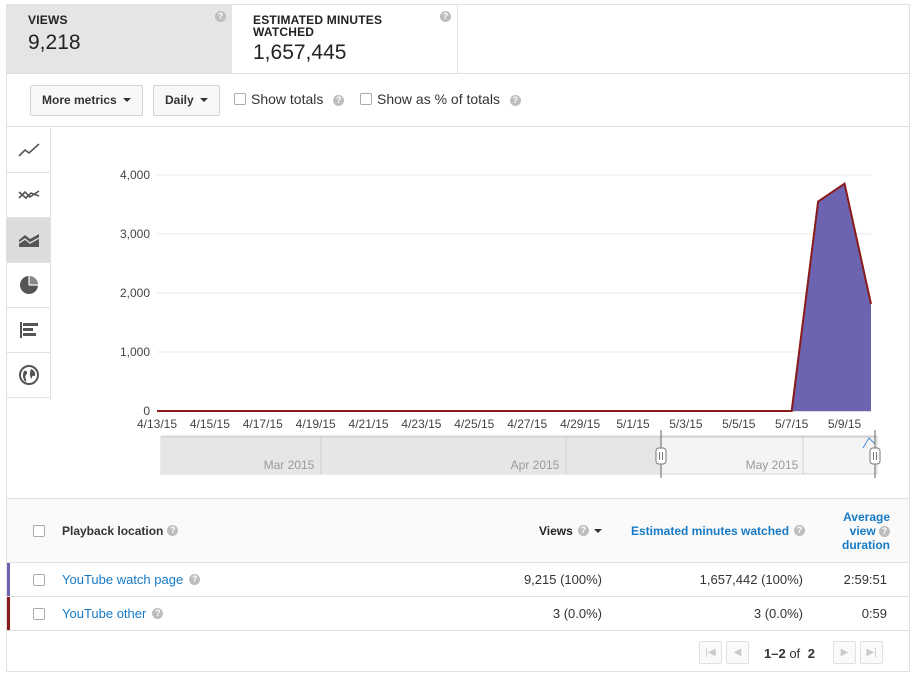 This screenshot has width=912, height=673. Describe the element at coordinates (122, 579) in the screenshot. I see `row-label-link: YouTube watch page` at that location.